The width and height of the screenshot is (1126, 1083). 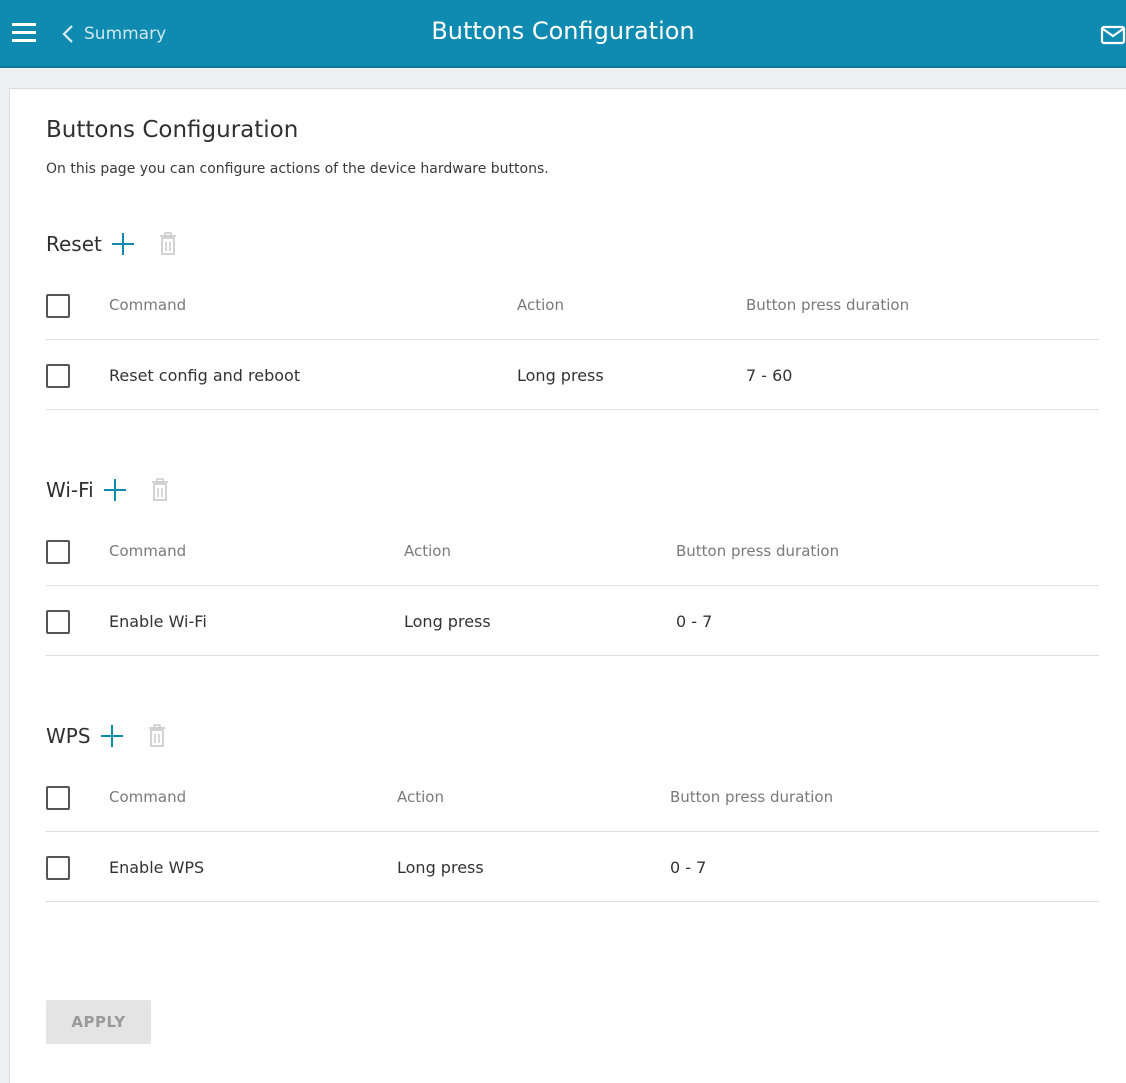 What do you see at coordinates (172, 130) in the screenshot?
I see `page-title: Buttons Configuration` at bounding box center [172, 130].